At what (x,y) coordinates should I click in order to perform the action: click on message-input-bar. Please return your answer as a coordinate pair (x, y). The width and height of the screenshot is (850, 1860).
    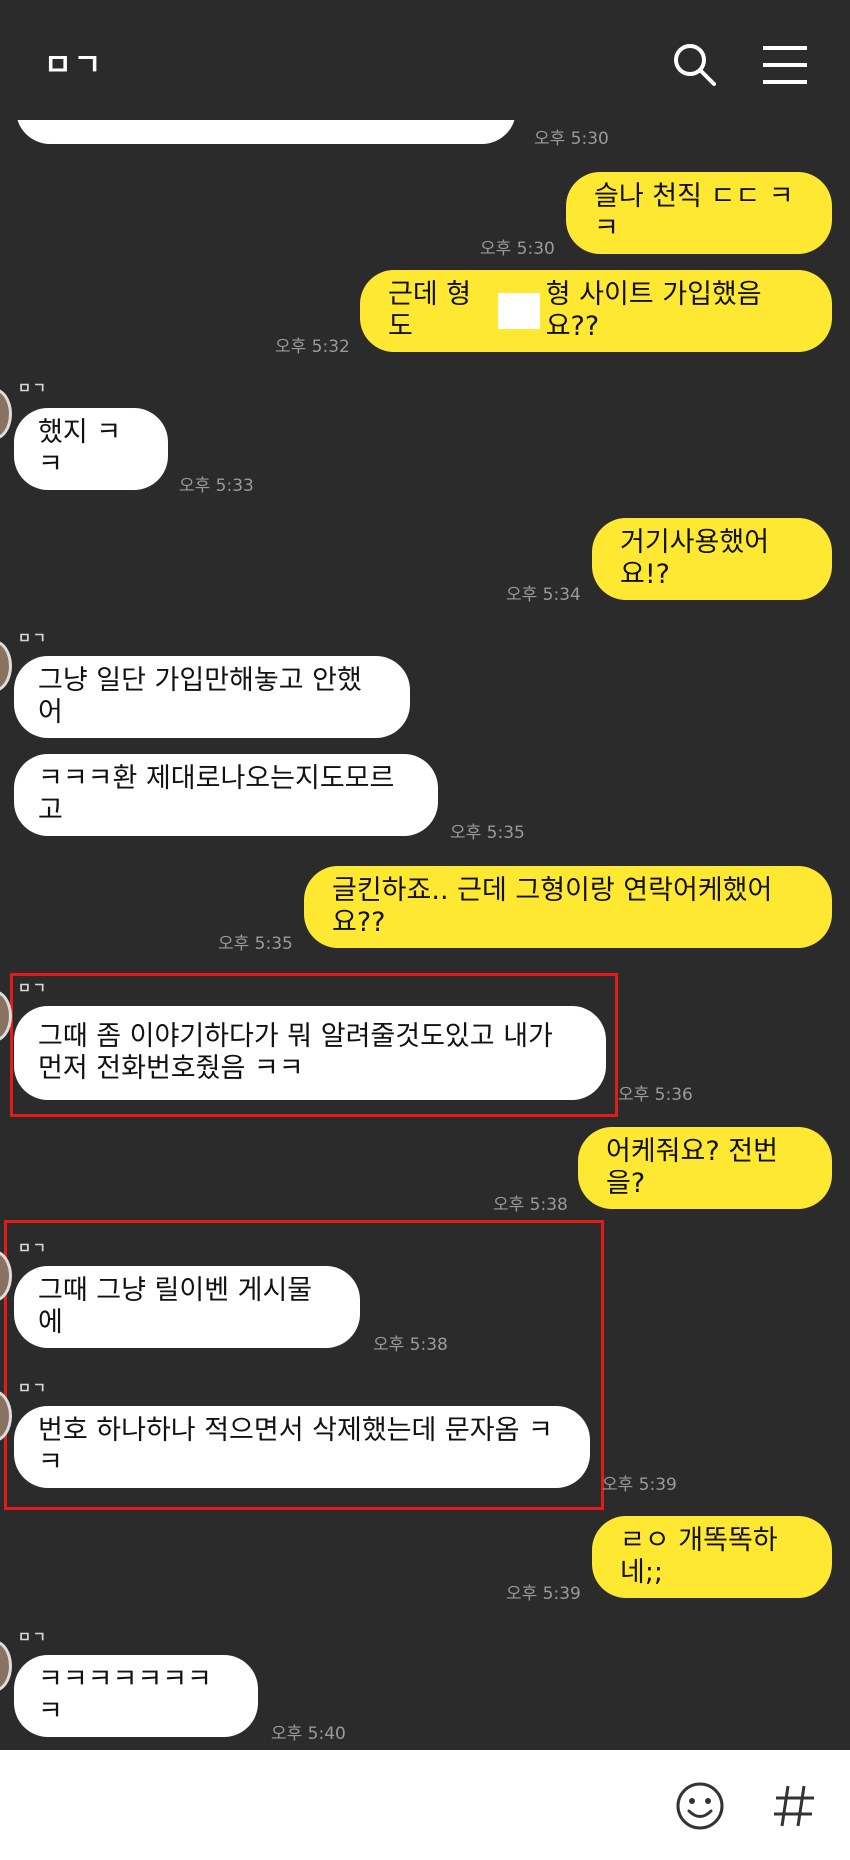
    Looking at the image, I should click on (425, 1805).